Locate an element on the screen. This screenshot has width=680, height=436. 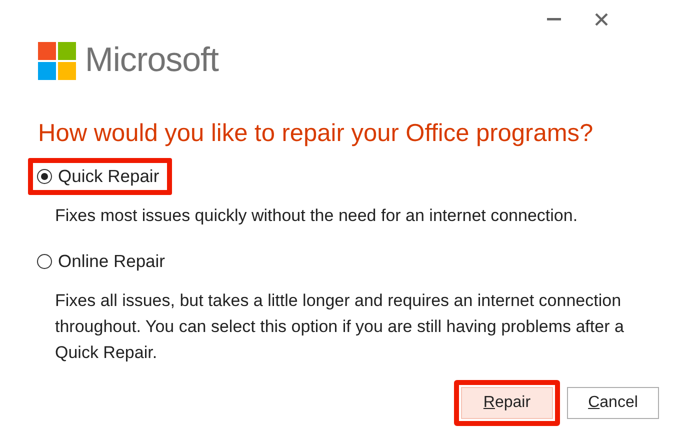
dialog-heading: How would you like to repair your Office programs? is located at coordinates (316, 134).